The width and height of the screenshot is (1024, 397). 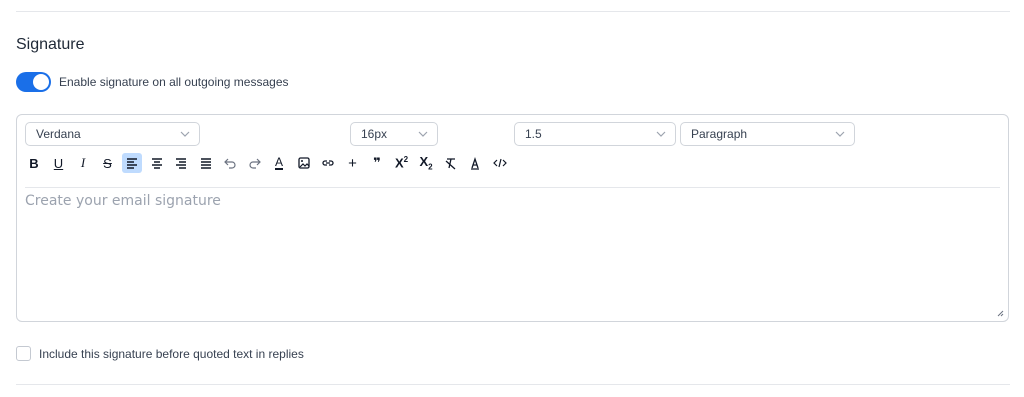 I want to click on undo-button, so click(x=230, y=163).